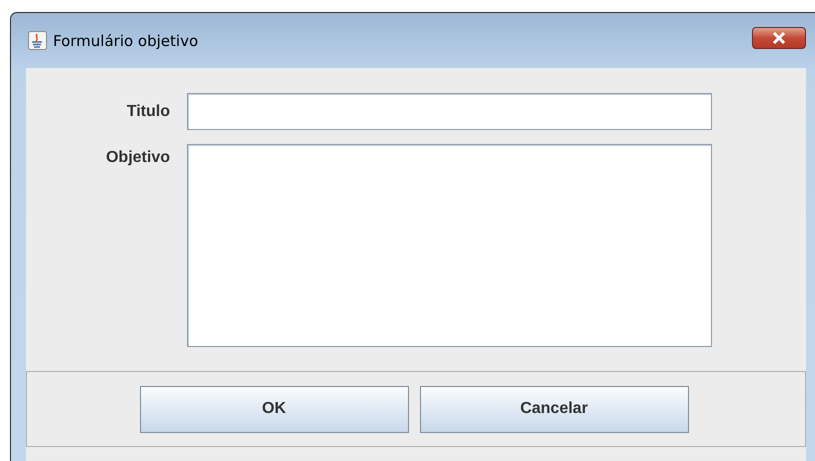  I want to click on field-label: Titulo, so click(148, 111).